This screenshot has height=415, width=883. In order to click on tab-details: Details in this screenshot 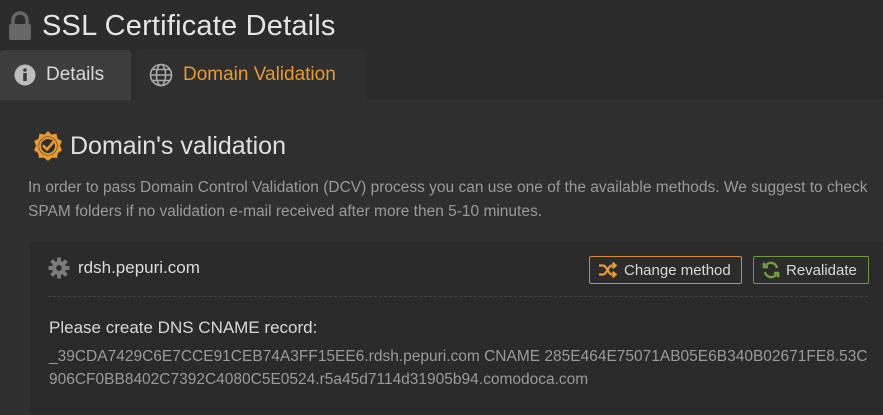, I will do `click(65, 75)`.